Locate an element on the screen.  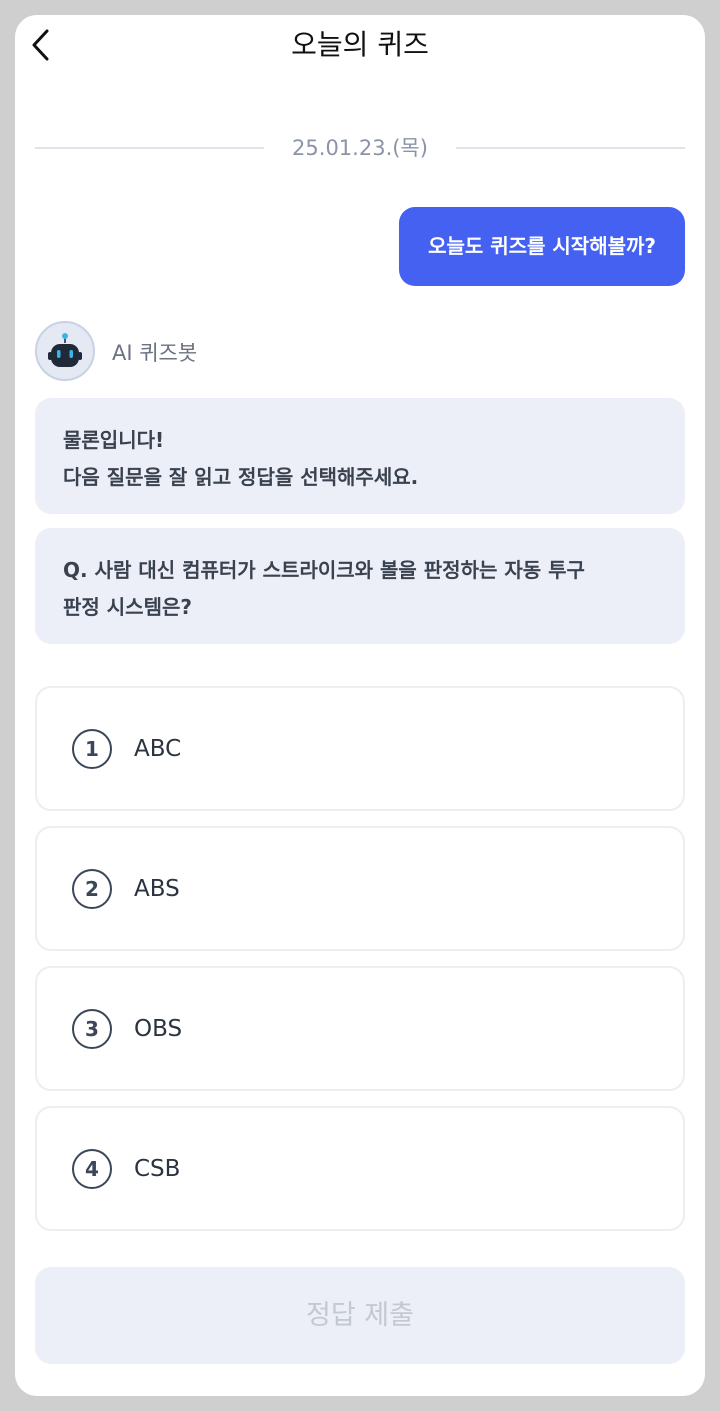
divider-line-right is located at coordinates (570, 148).